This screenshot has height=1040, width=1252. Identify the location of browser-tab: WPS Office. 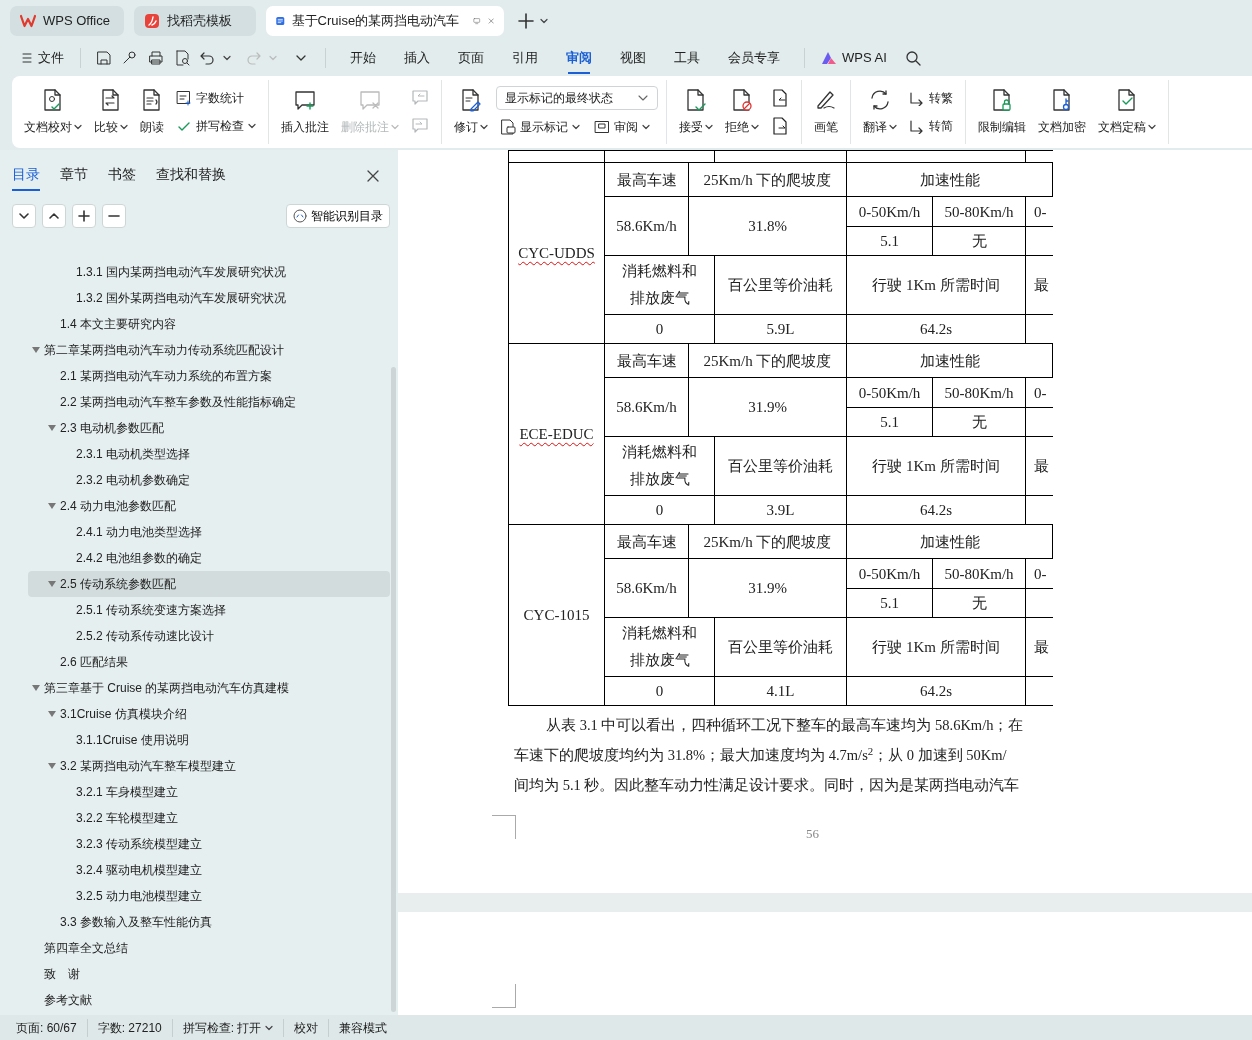
(67, 21).